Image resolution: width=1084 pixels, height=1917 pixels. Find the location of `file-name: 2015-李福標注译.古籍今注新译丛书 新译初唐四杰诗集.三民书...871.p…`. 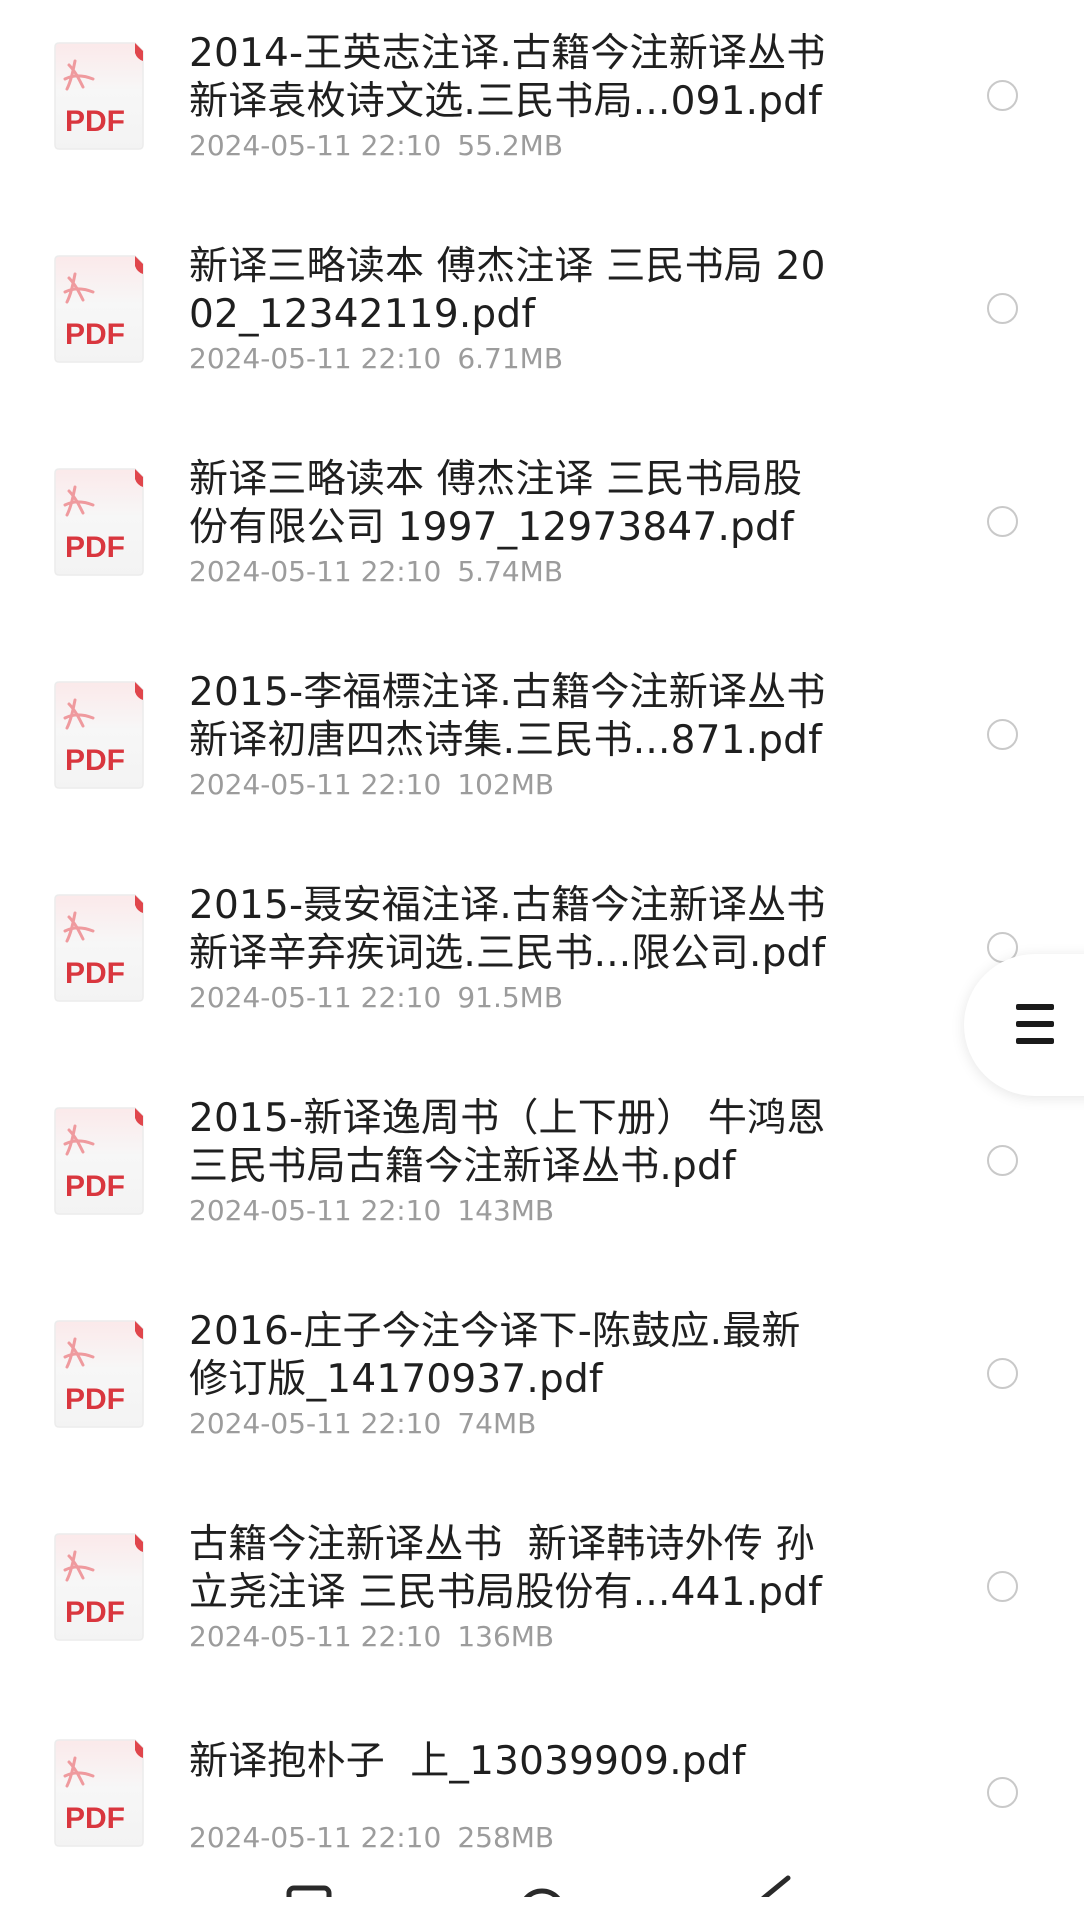

file-name: 2015-李福標注译.古籍今注新译丛书 新译初唐四杰诗集.三民书...871.p… is located at coordinates (507, 716).